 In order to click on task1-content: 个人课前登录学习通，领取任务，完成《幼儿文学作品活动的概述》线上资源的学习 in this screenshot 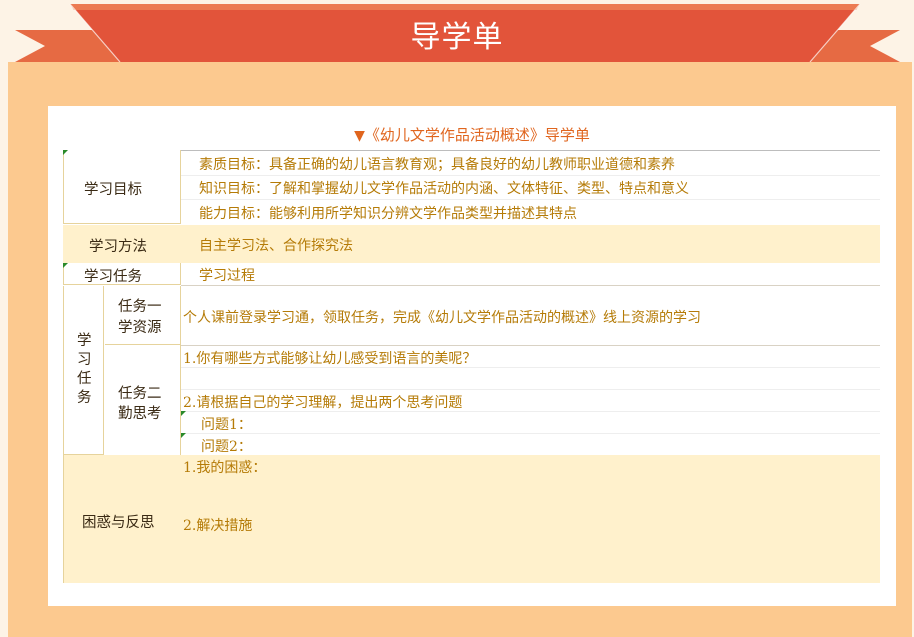, I will do `click(442, 318)`.